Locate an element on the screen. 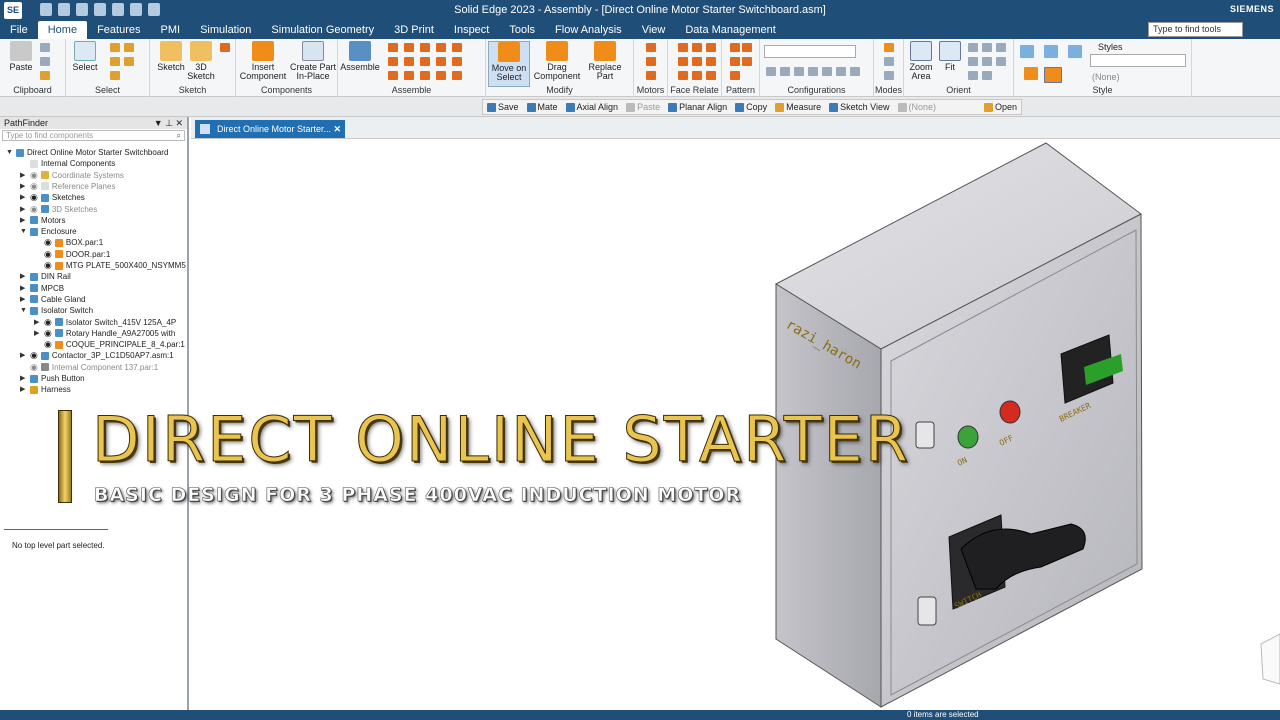 This screenshot has width=1280, height=720. tree-item: ▶ ◉ Sketches is located at coordinates (52, 197).